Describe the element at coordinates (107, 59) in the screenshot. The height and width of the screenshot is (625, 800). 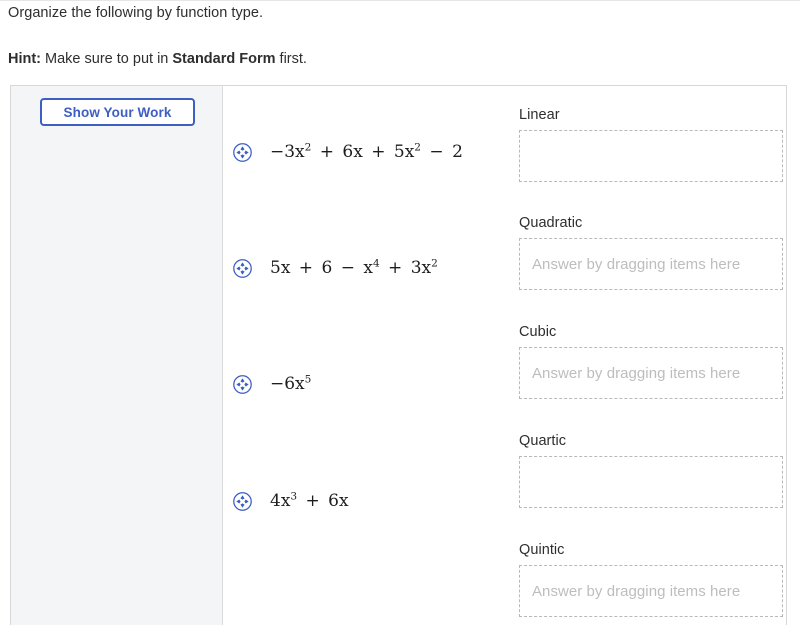
I see `hint-text-before: Make sure to put in` at that location.